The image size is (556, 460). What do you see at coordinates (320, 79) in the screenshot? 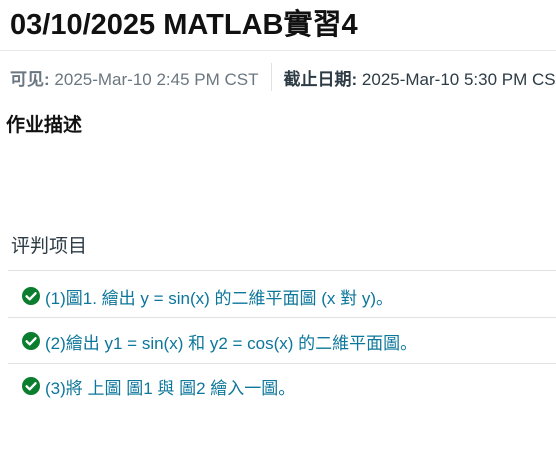
I see `due-date-label: 截止日期:` at bounding box center [320, 79].